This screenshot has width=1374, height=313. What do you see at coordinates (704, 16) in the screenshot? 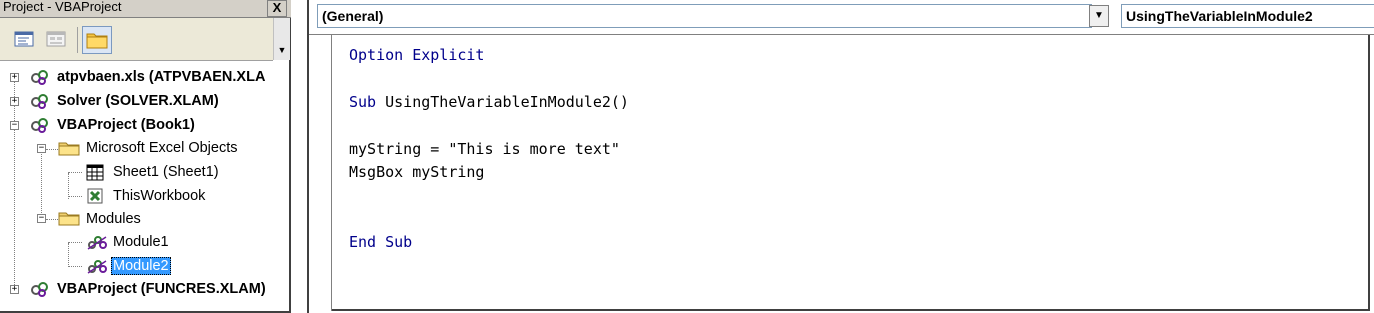
I see `object-combo: (General)` at bounding box center [704, 16].